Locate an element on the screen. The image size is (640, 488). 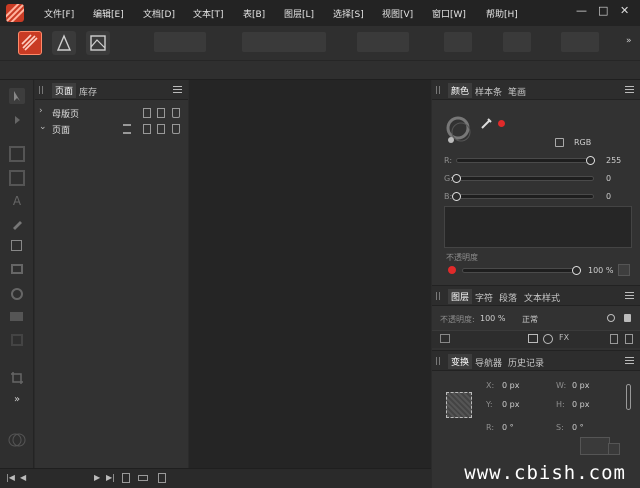
fx-icon: FX is located at coordinates (564, 337).